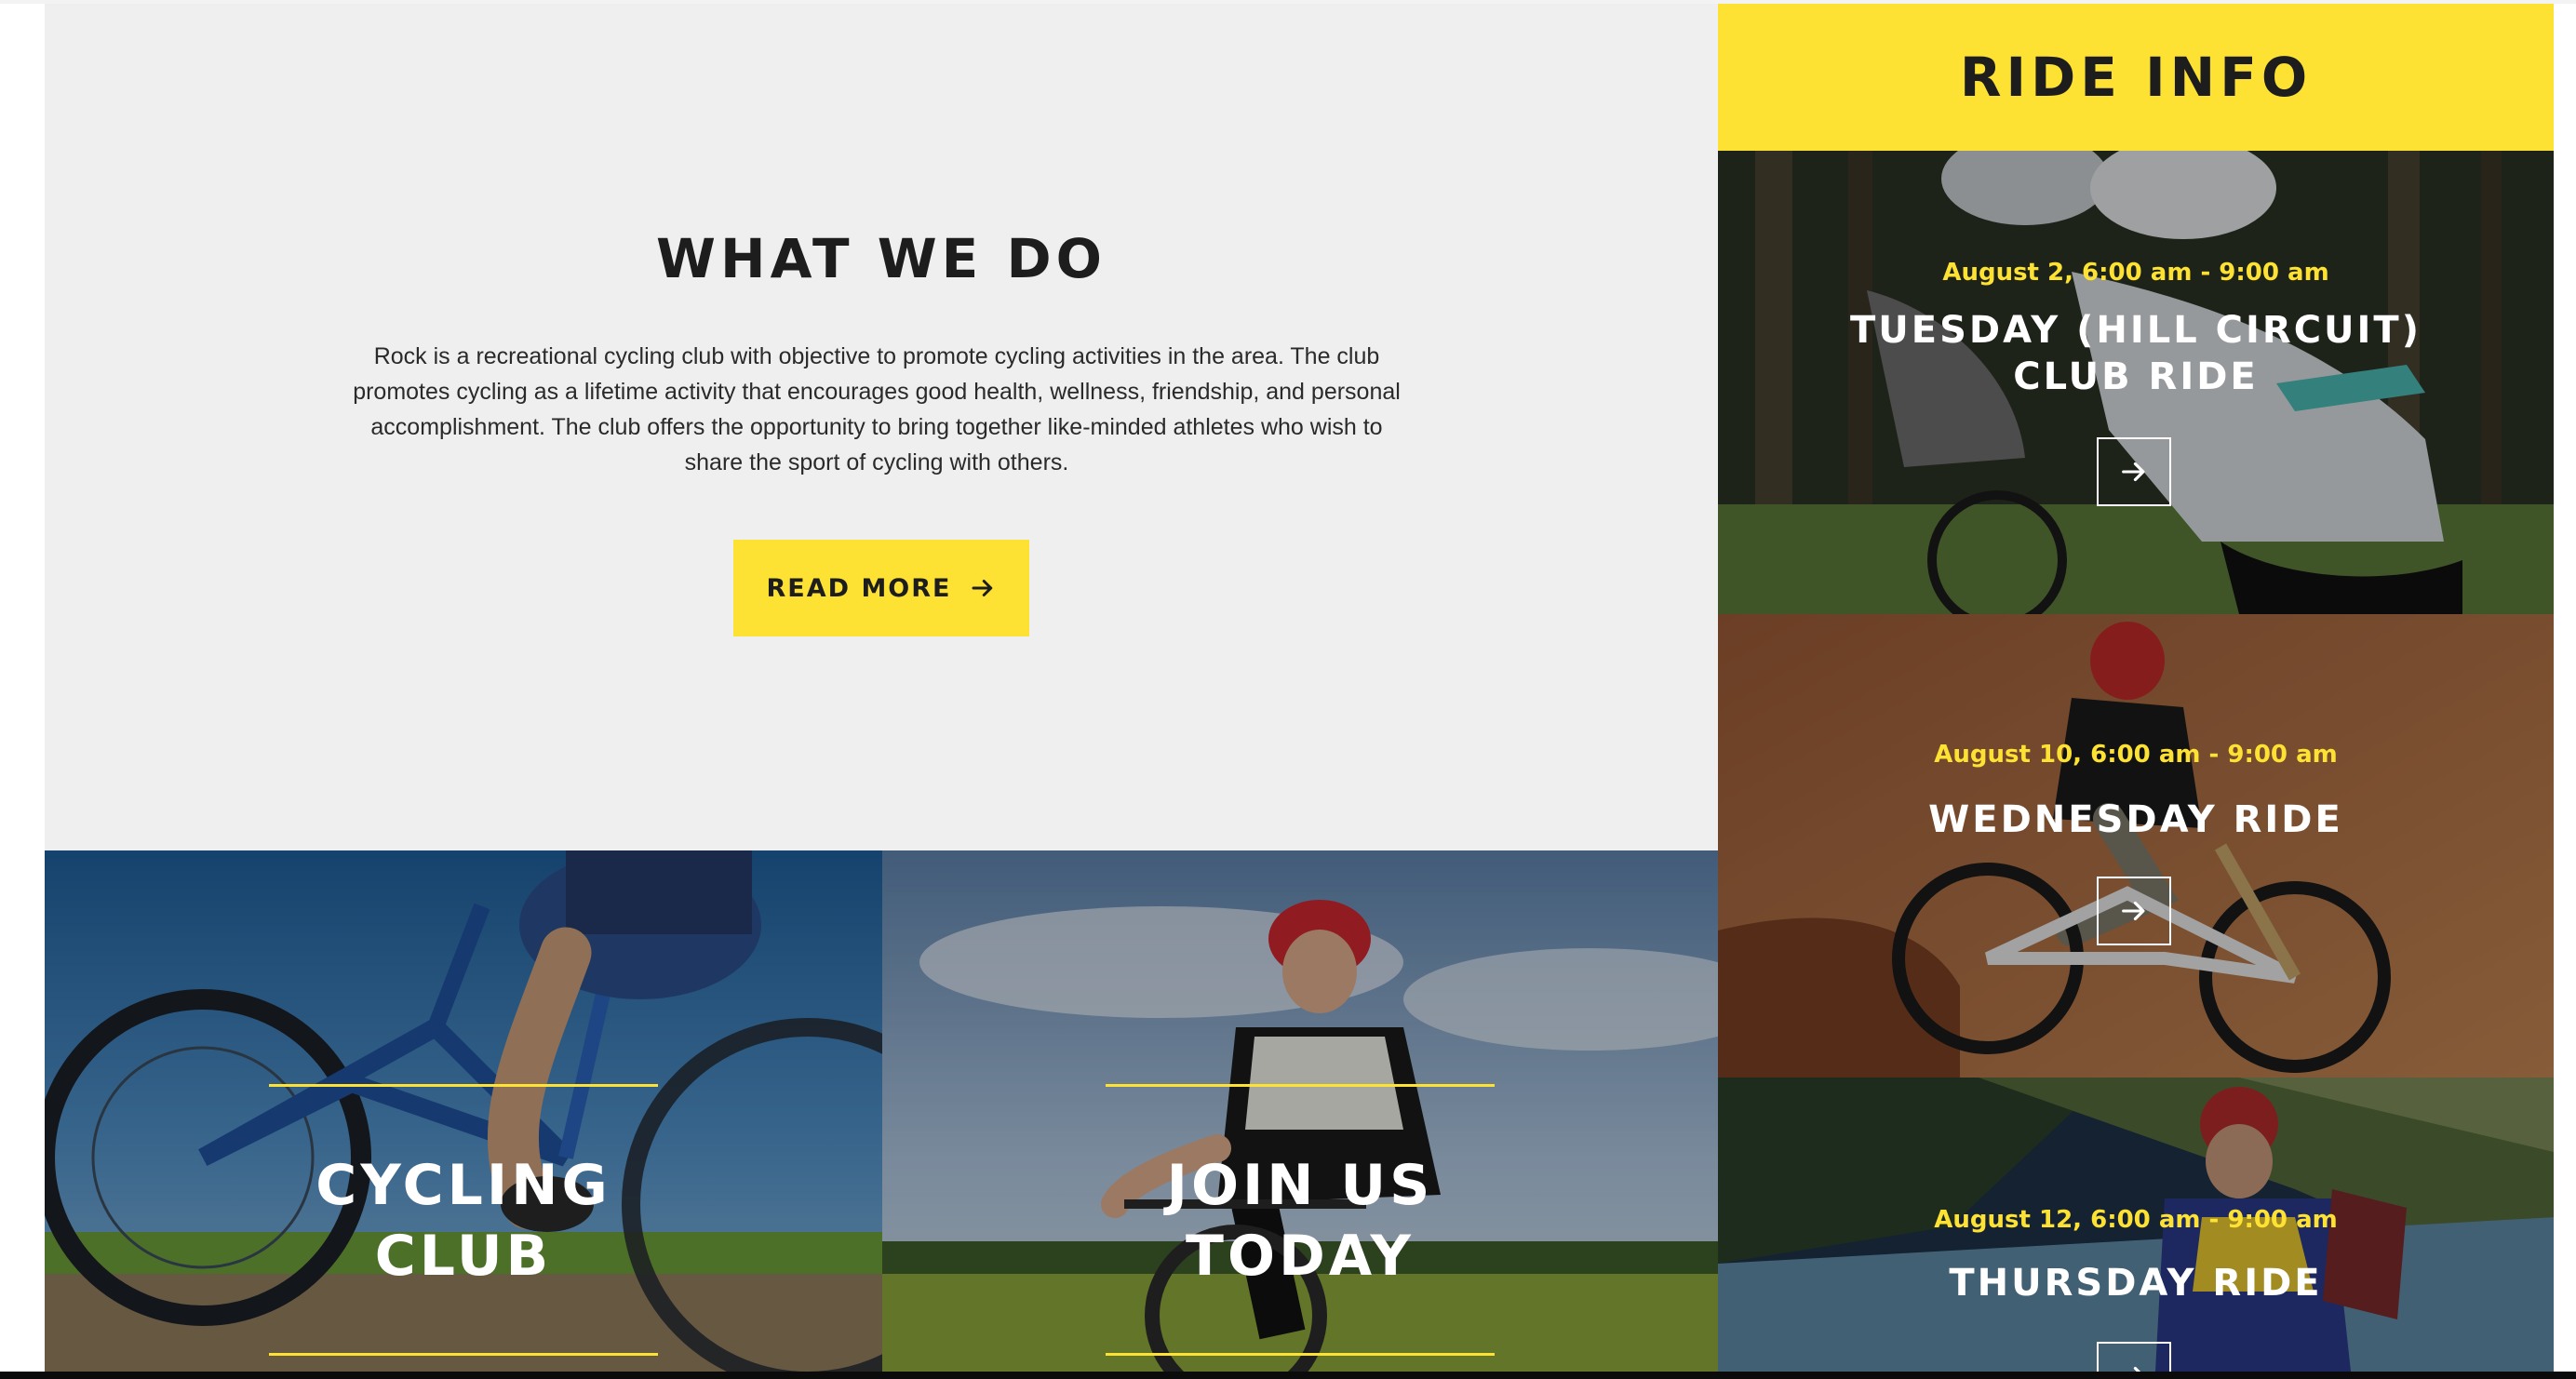 The image size is (2576, 1379). Describe the element at coordinates (859, 588) in the screenshot. I see `read-more-label: READ MORE` at that location.